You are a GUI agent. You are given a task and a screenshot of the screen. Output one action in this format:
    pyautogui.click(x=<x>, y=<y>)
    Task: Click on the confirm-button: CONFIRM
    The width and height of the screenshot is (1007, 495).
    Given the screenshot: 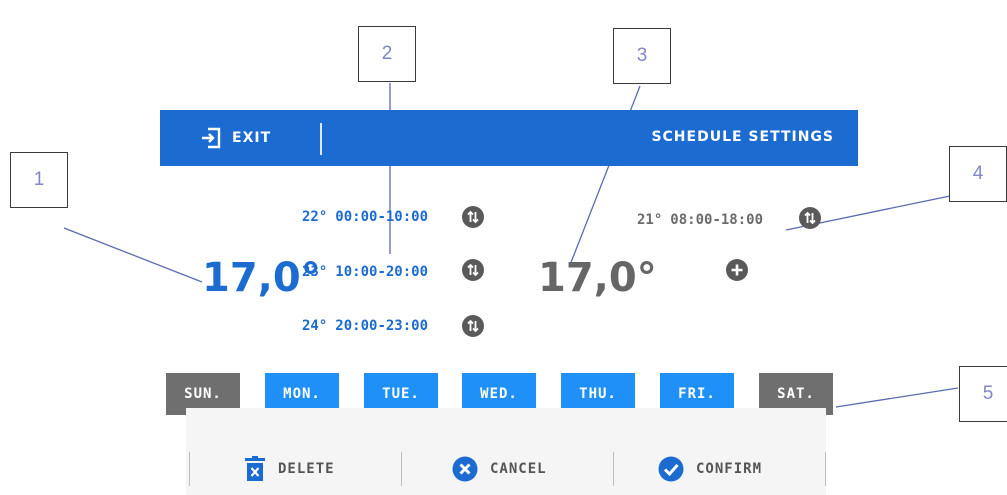 What is the action you would take?
    pyautogui.click(x=710, y=469)
    